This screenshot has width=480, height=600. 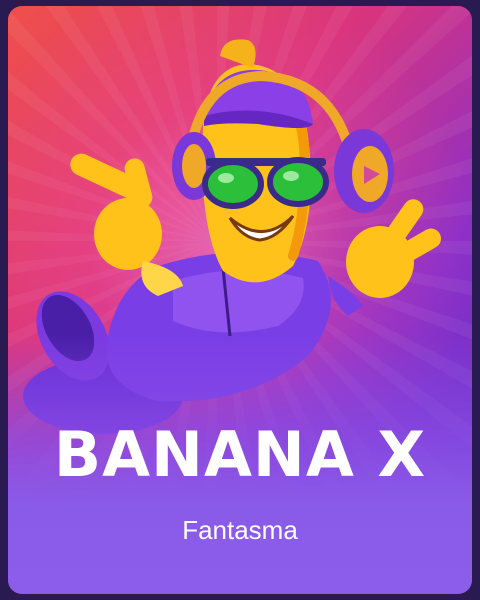 I want to click on right-hand-illustration, so click(x=384, y=257).